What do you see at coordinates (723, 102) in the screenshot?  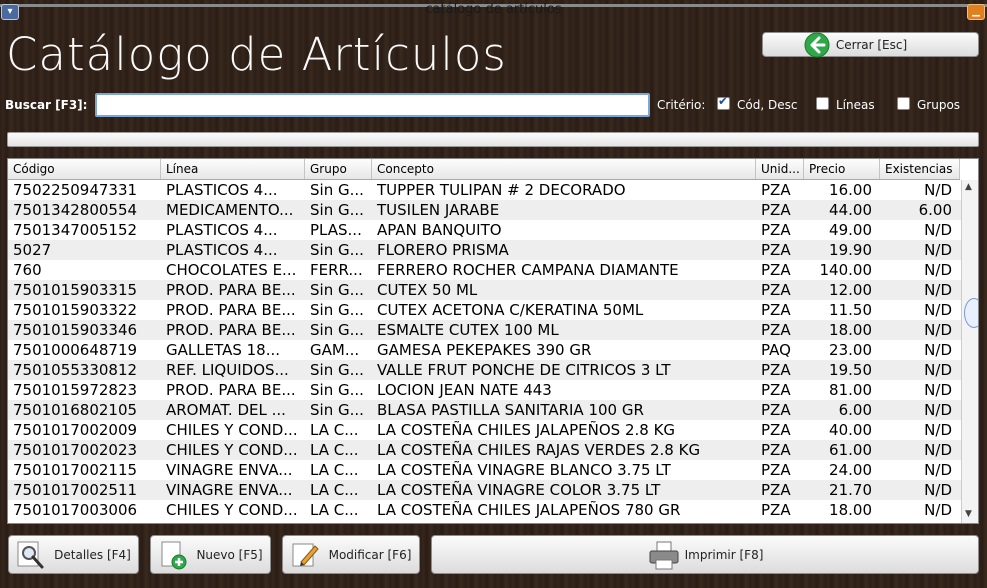 I see `criteria-code-desc-checkbox: ✔` at bounding box center [723, 102].